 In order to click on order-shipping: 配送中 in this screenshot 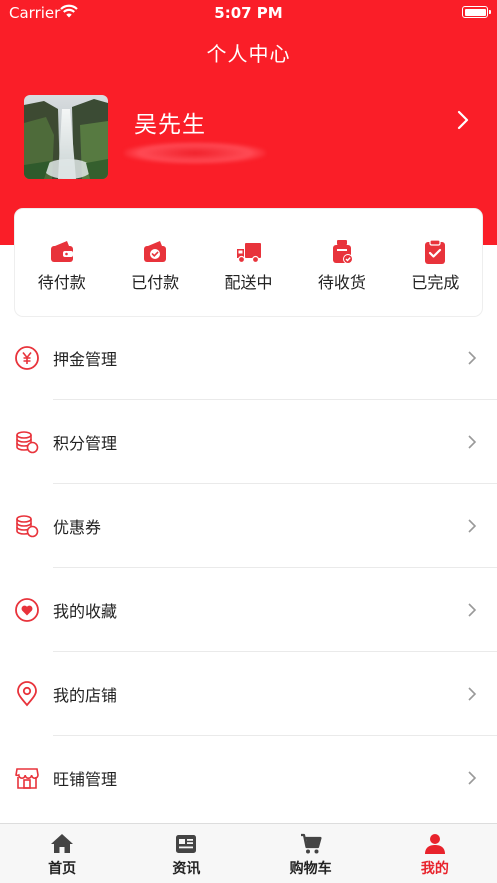, I will do `click(248, 262)`.